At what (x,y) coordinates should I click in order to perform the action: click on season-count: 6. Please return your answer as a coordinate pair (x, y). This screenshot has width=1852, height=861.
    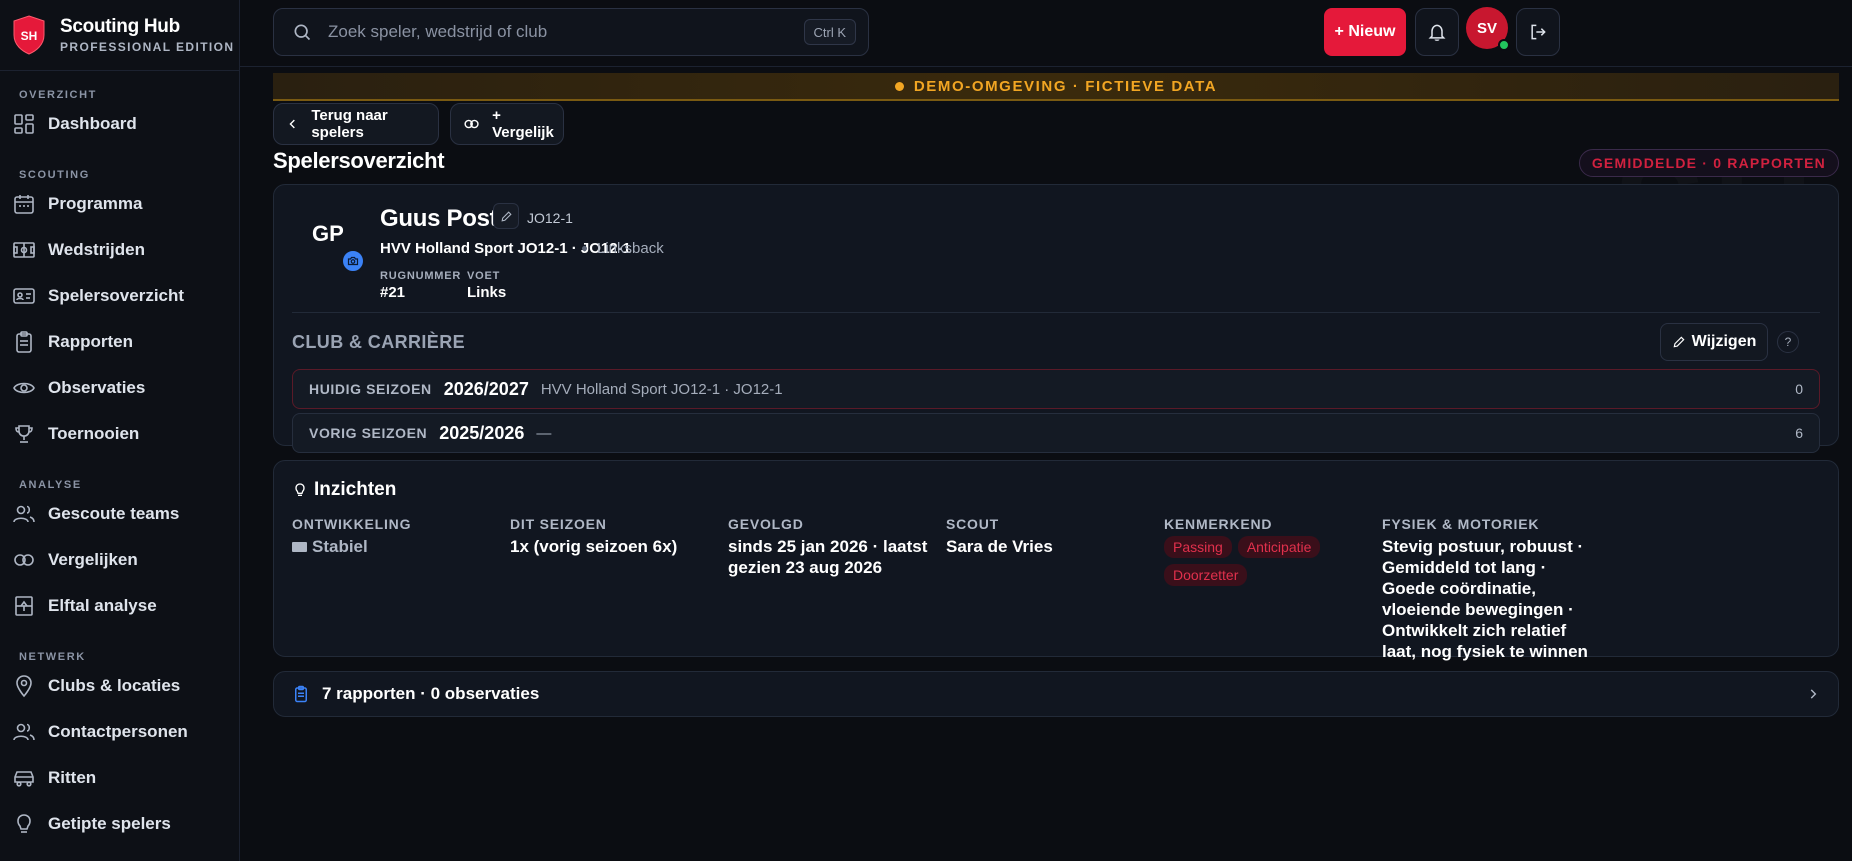
    Looking at the image, I should click on (1799, 433).